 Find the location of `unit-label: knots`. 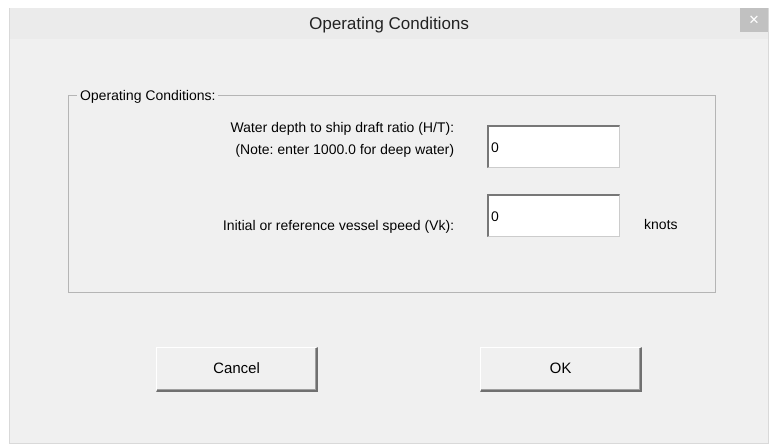

unit-label: knots is located at coordinates (661, 224).